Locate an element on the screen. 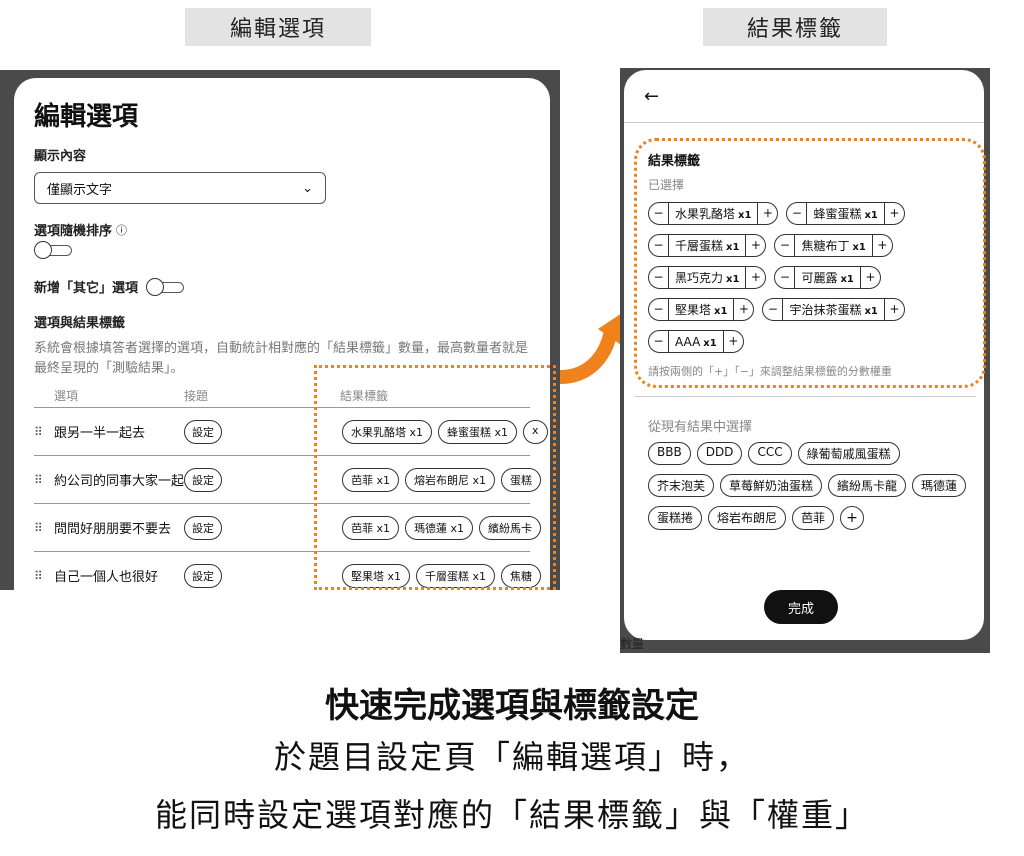  existing-tag: 草莓鮮奶油蛋糕 is located at coordinates (771, 485).